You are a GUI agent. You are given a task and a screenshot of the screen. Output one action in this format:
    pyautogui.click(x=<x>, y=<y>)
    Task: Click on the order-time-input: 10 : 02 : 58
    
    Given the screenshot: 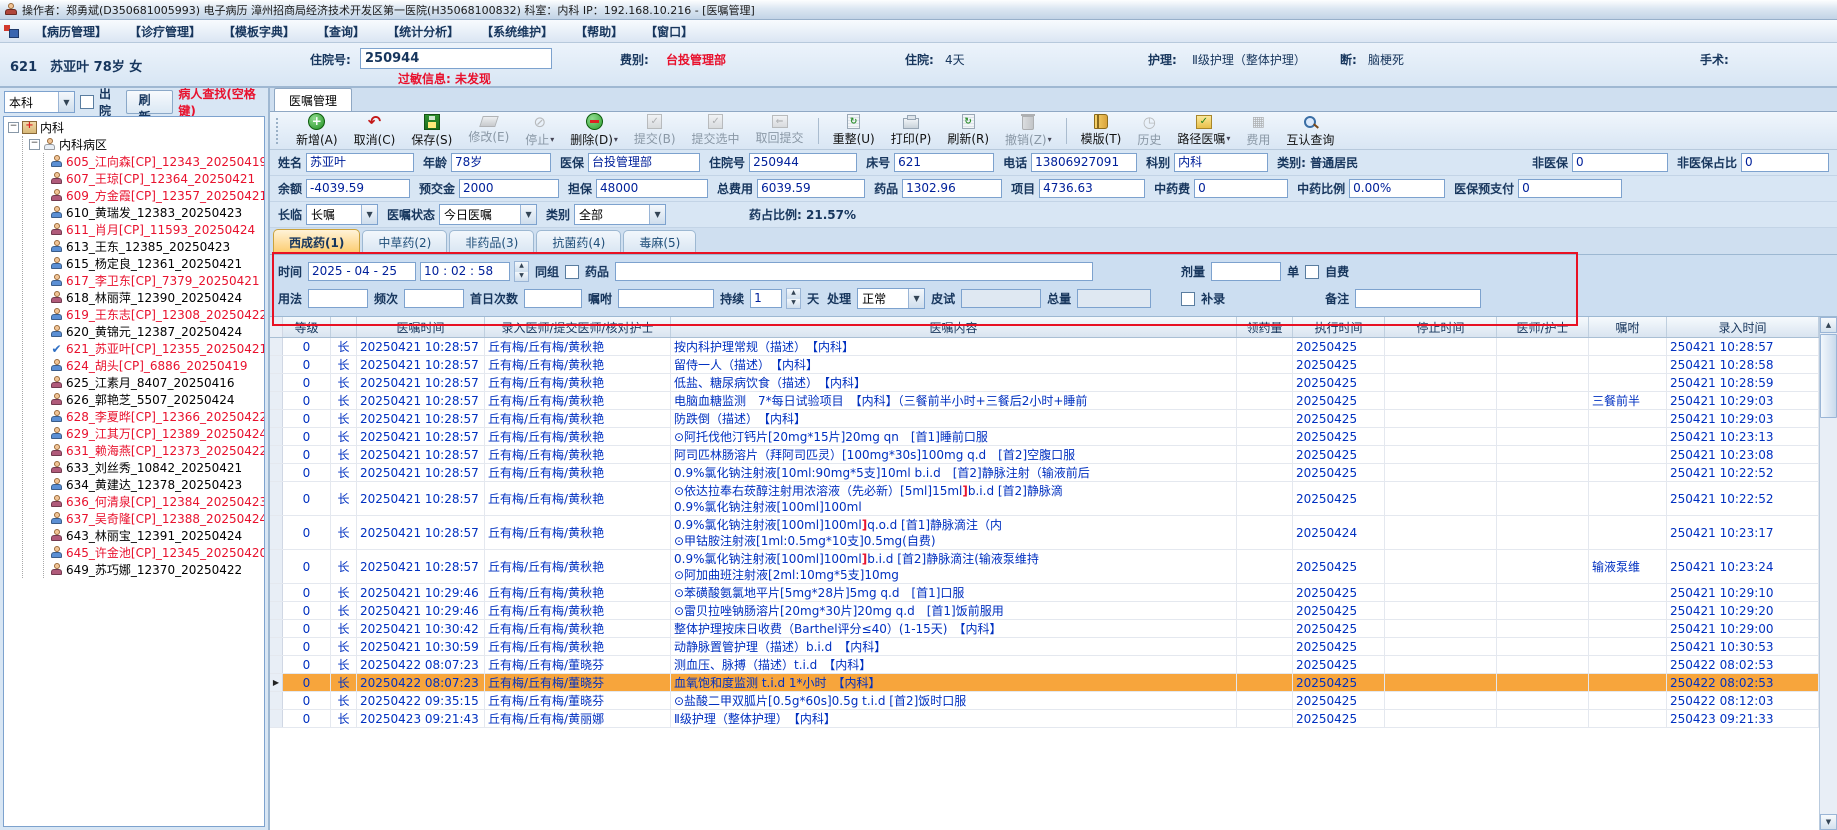 What is the action you would take?
    pyautogui.click(x=465, y=271)
    